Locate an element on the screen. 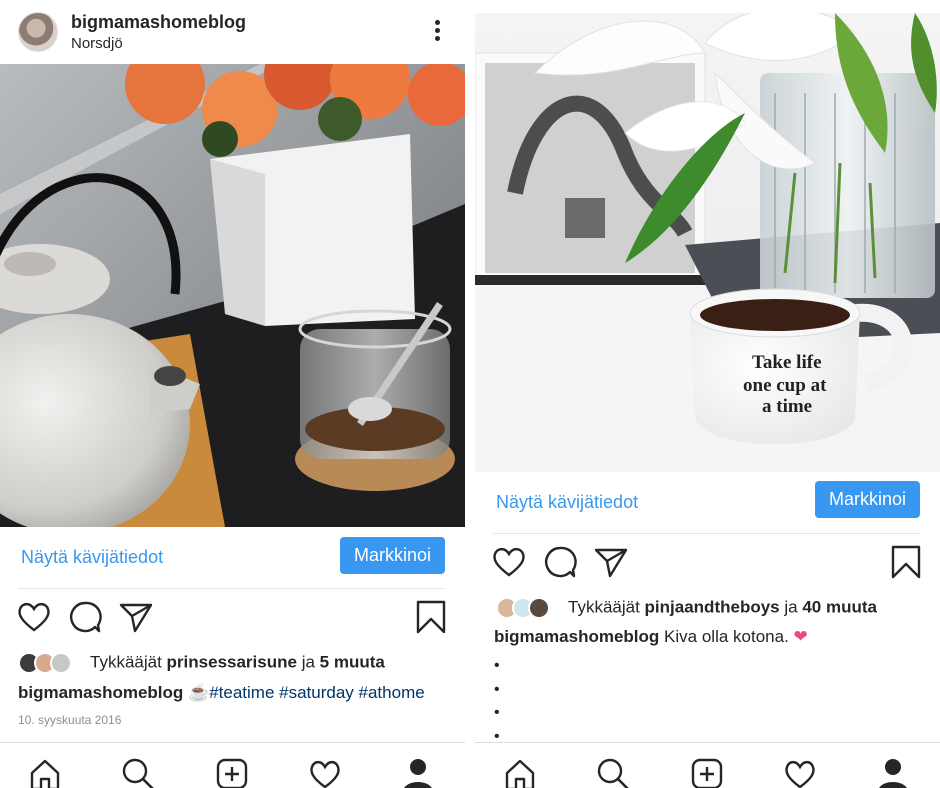 This screenshot has width=940, height=788. likes-summary: Tykkääjät prinsessarisune ja 5 muuta is located at coordinates (201, 663).